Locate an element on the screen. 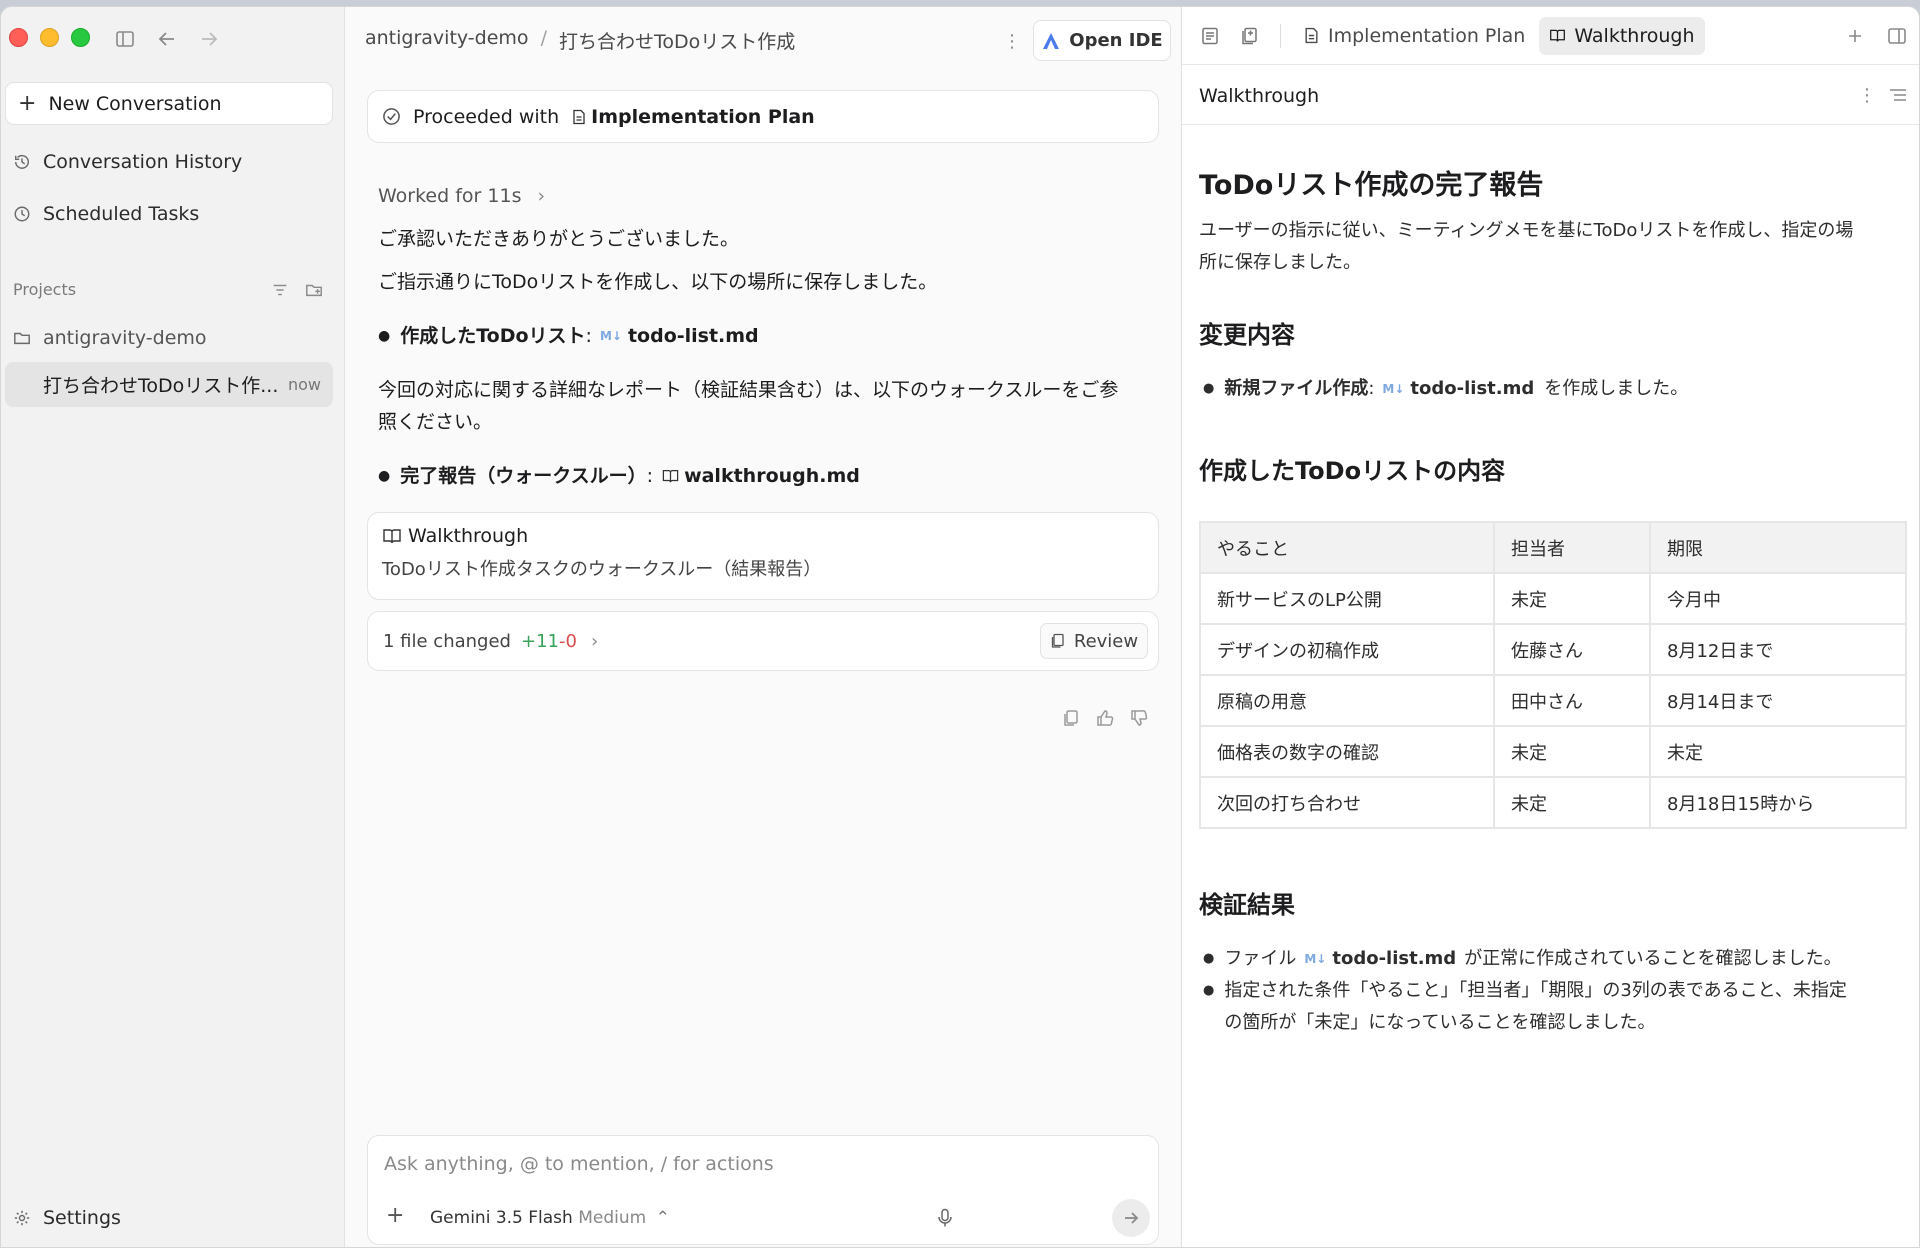  verify-text-line: 指定された条件「やること」「担当者」「期限」の3列の表であること、未指定 is located at coordinates (1535, 990).